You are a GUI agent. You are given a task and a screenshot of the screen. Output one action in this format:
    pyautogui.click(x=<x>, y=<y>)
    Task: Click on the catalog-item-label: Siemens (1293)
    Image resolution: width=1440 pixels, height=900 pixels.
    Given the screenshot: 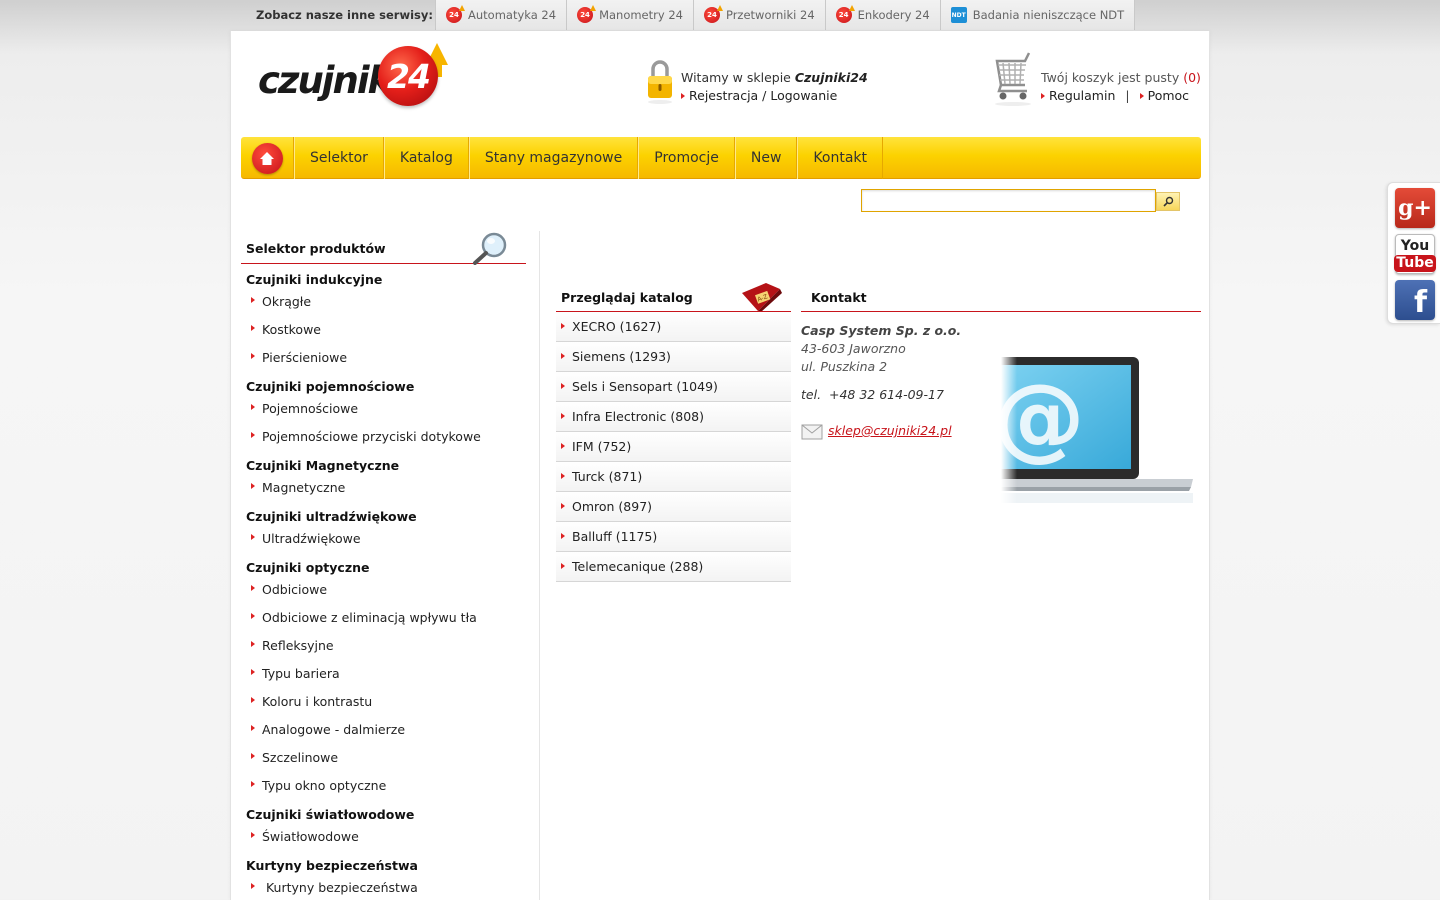 What is the action you would take?
    pyautogui.click(x=621, y=356)
    